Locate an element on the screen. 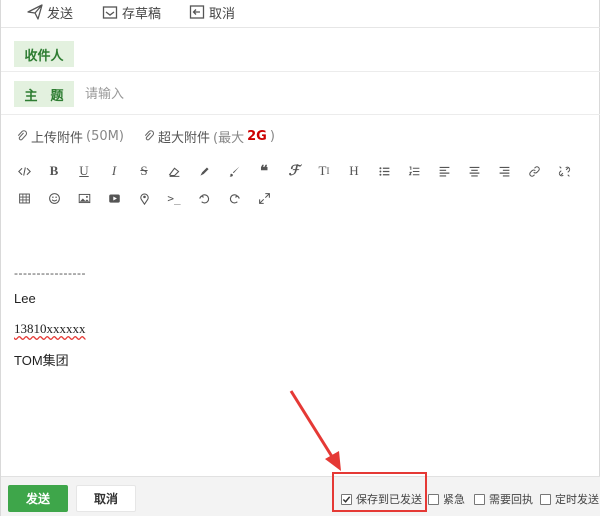 Image resolution: width=600 pixels, height=516 pixels. subject-label: 主 题 is located at coordinates (44, 94).